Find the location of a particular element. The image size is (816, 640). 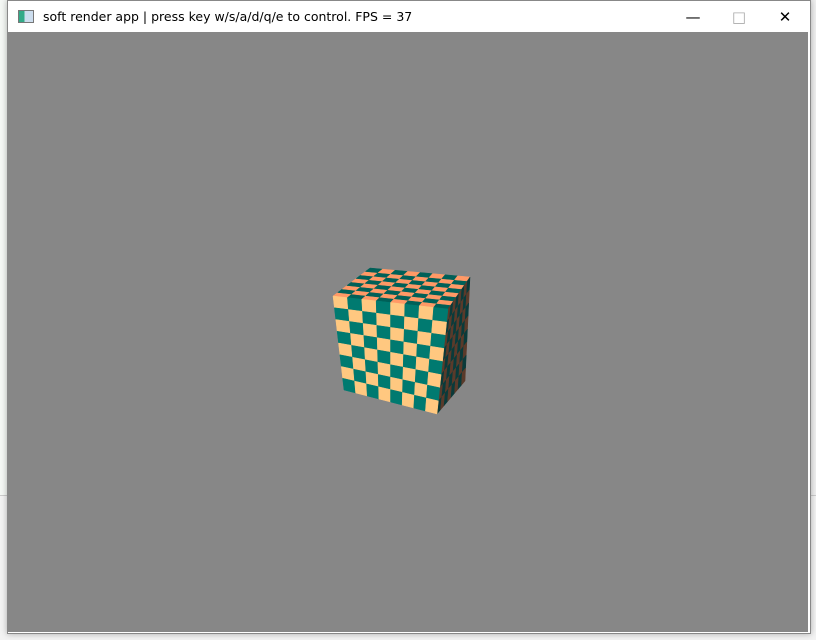

close-icon: ✕ is located at coordinates (785, 16).